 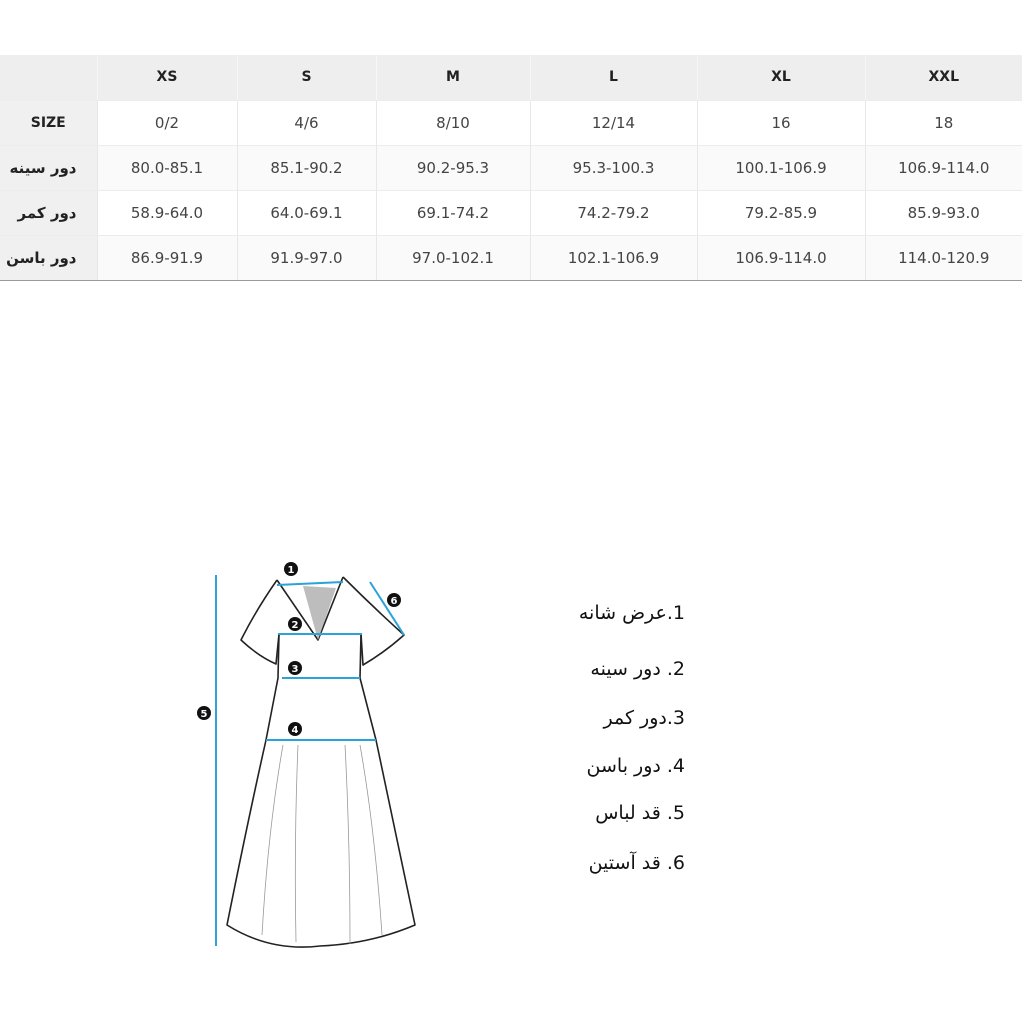 I want to click on marker-2: 2, so click(x=295, y=624).